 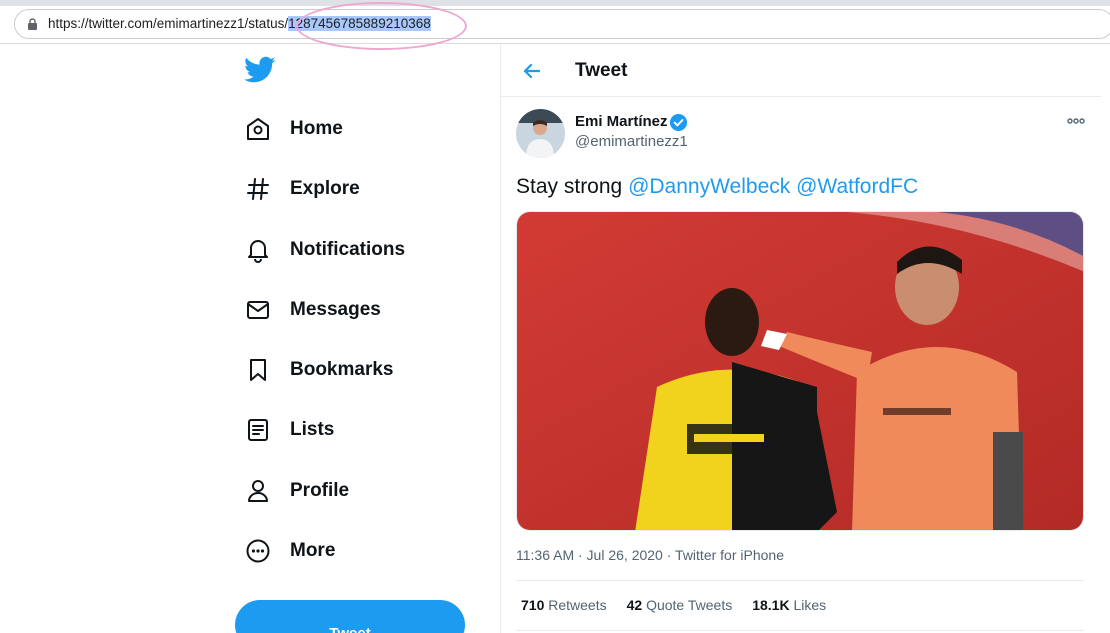 What do you see at coordinates (589, 555) in the screenshot?
I see `tweet-timestamp: 11:36 AM · Jul 26, 2020` at bounding box center [589, 555].